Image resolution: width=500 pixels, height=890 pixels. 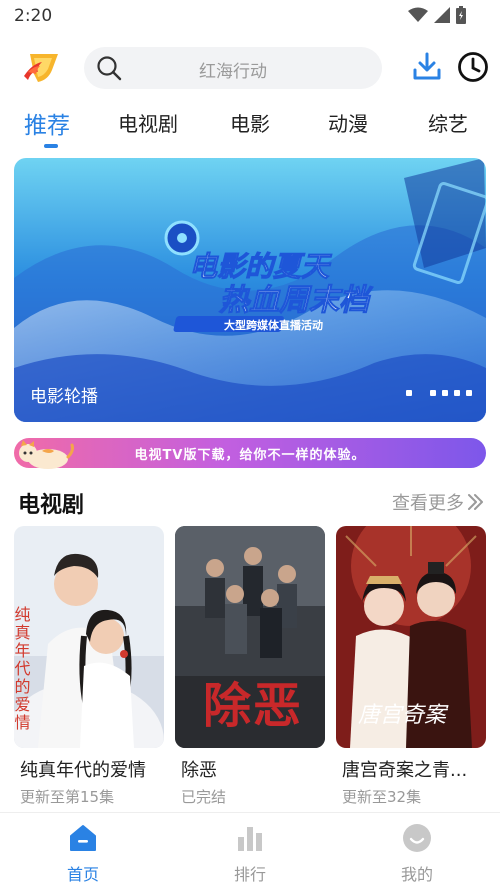 What do you see at coordinates (417, 854) in the screenshot?
I see `nav-profile: 我的` at bounding box center [417, 854].